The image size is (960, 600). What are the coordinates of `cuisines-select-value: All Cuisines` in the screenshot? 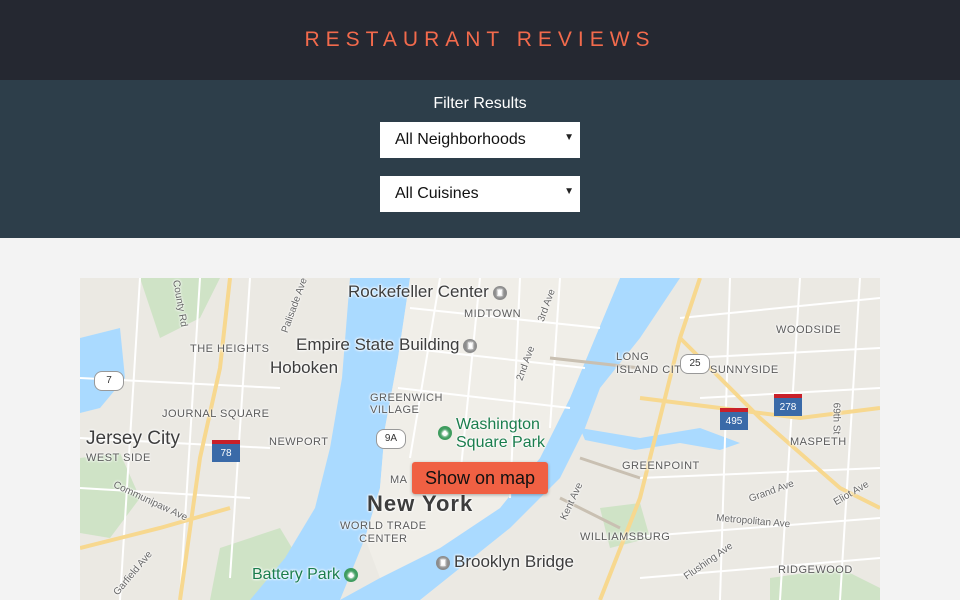 It's located at (437, 193).